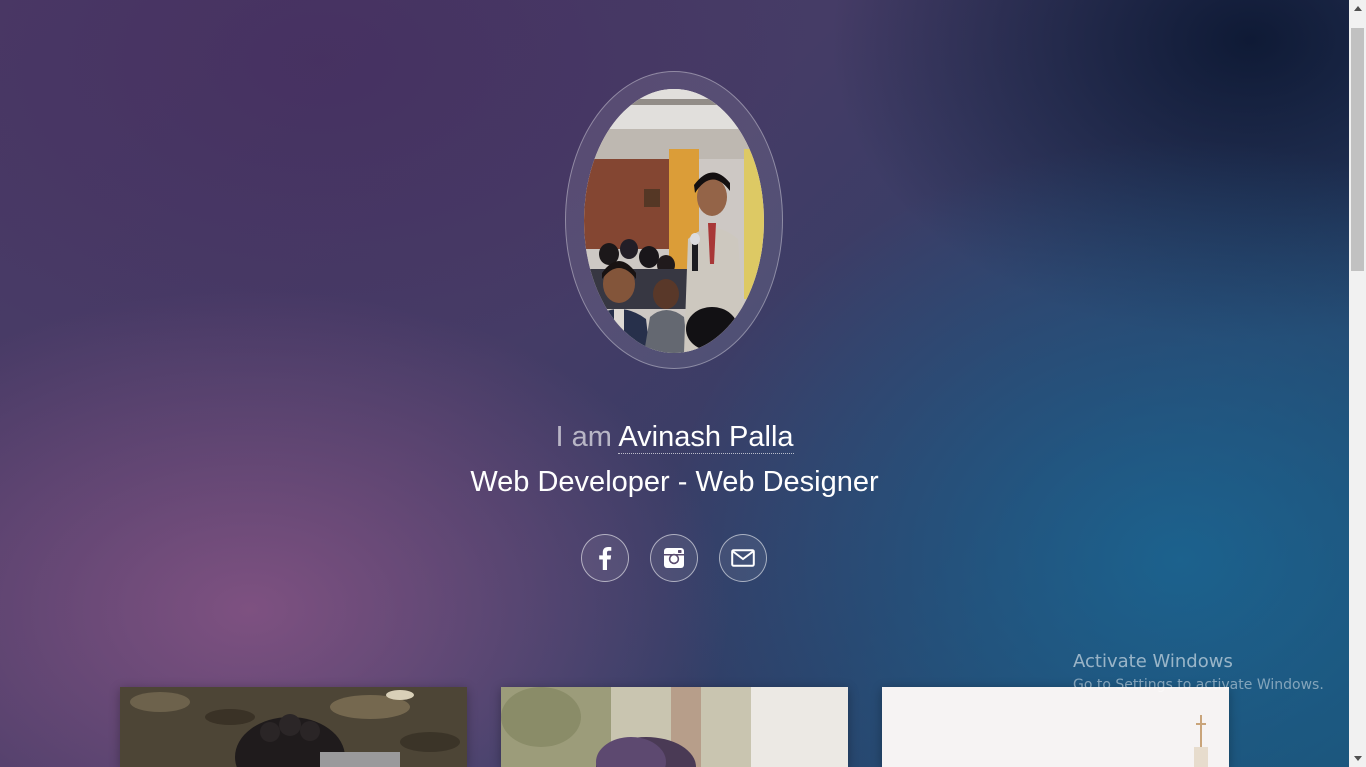 The height and width of the screenshot is (767, 1366). I want to click on email-button, so click(743, 558).